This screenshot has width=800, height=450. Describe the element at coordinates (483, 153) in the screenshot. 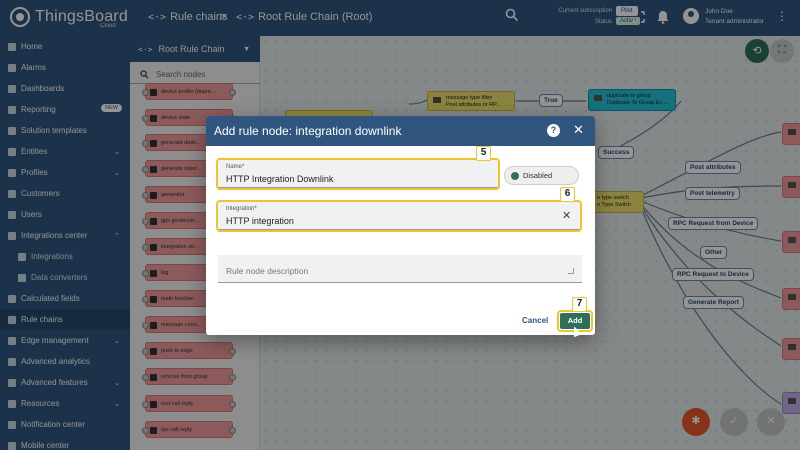

I see `step-badge-name: 5` at that location.